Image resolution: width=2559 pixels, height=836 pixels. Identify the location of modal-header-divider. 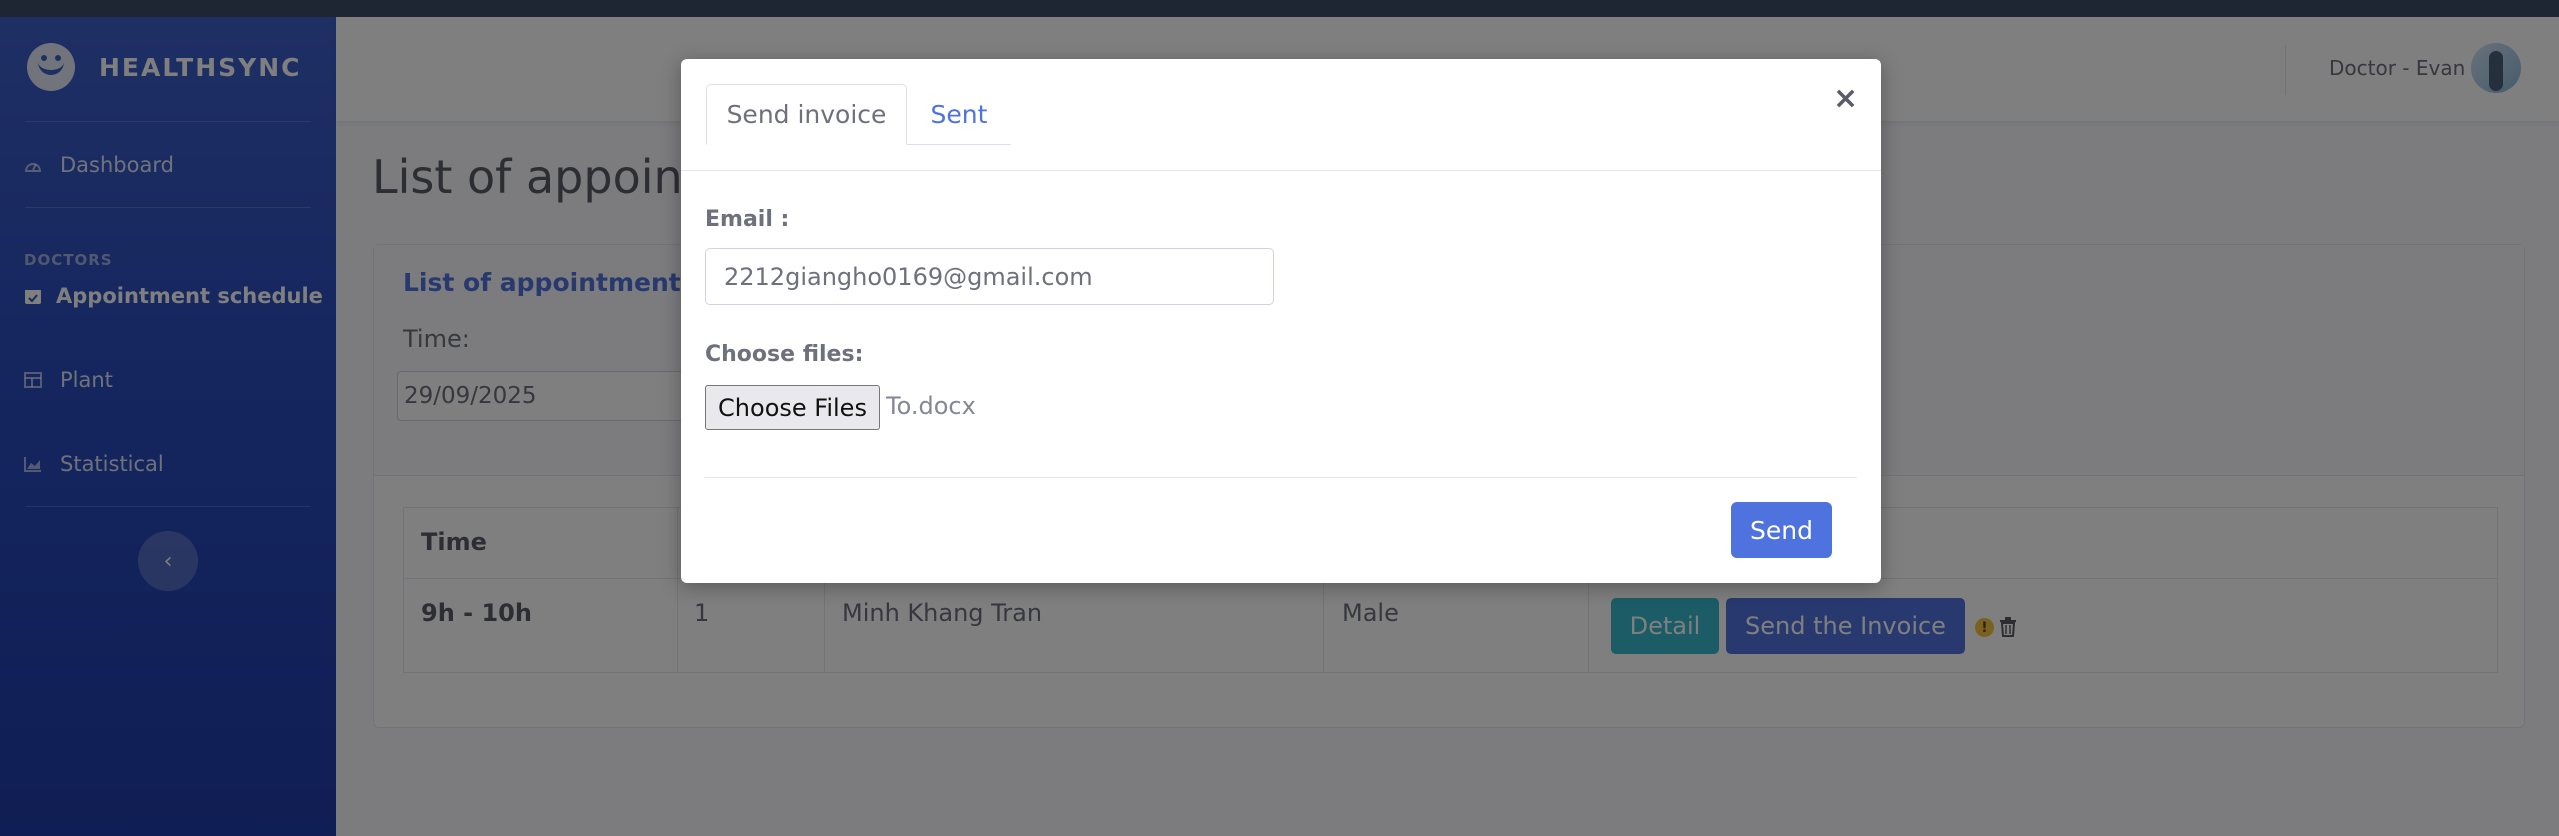
(1281, 170).